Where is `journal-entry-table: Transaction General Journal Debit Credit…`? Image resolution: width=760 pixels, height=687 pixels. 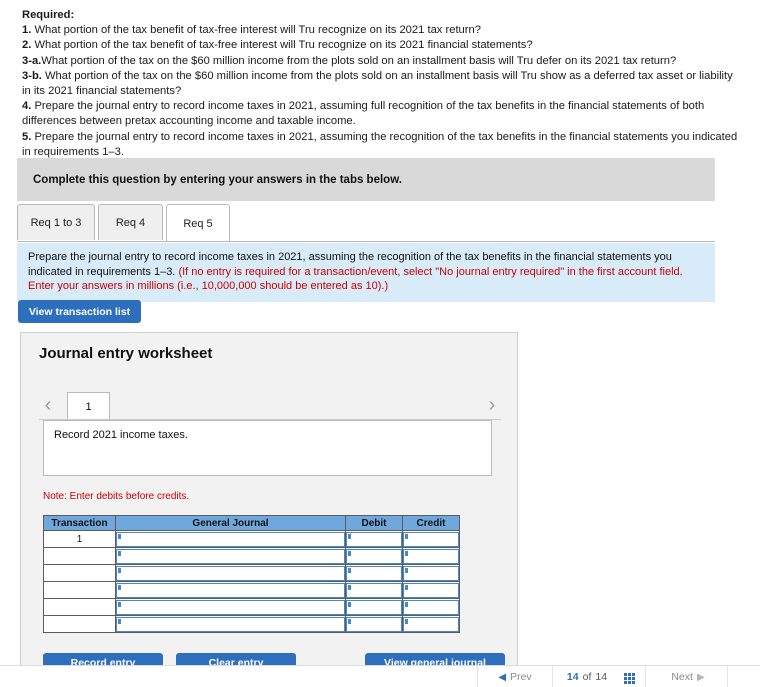 journal-entry-table: Transaction General Journal Debit Credit… is located at coordinates (251, 574).